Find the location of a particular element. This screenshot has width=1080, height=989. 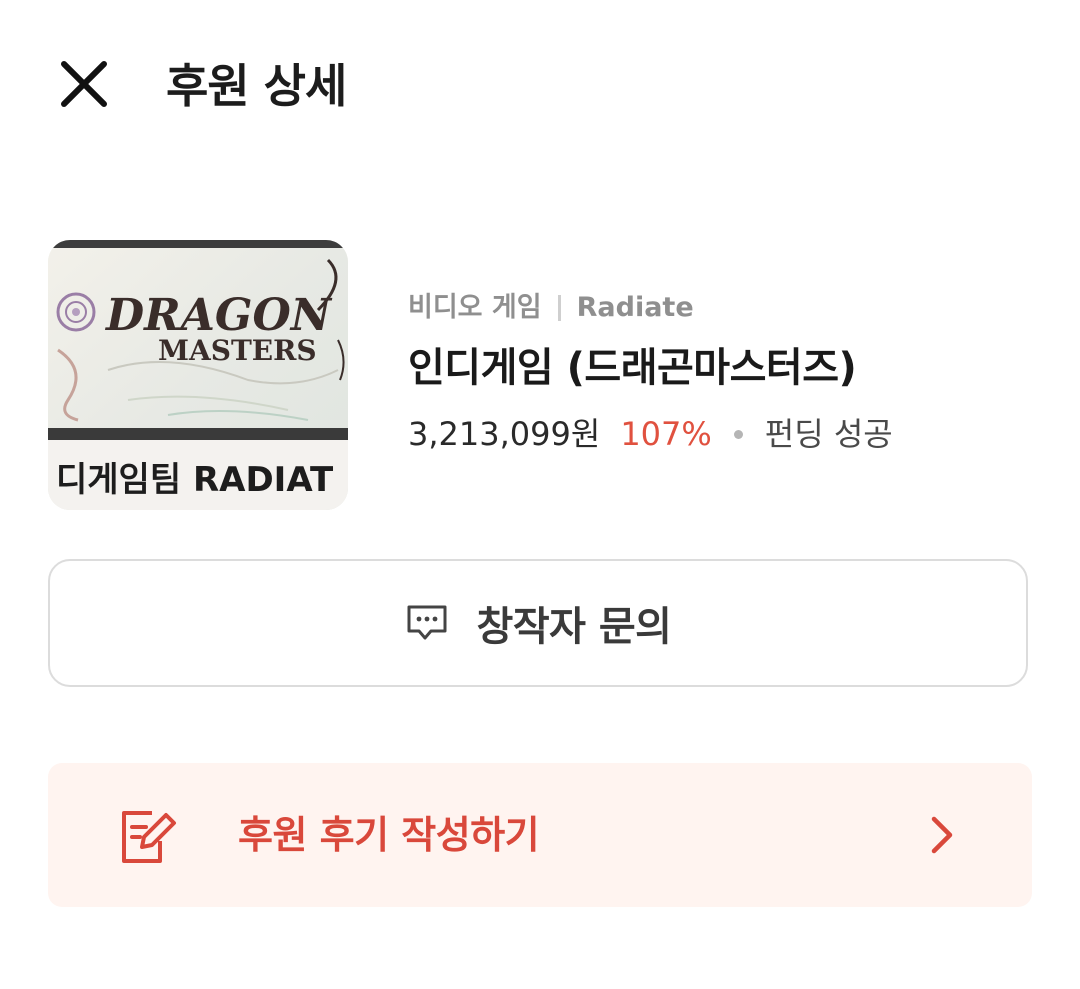

close-button is located at coordinates (84, 84).